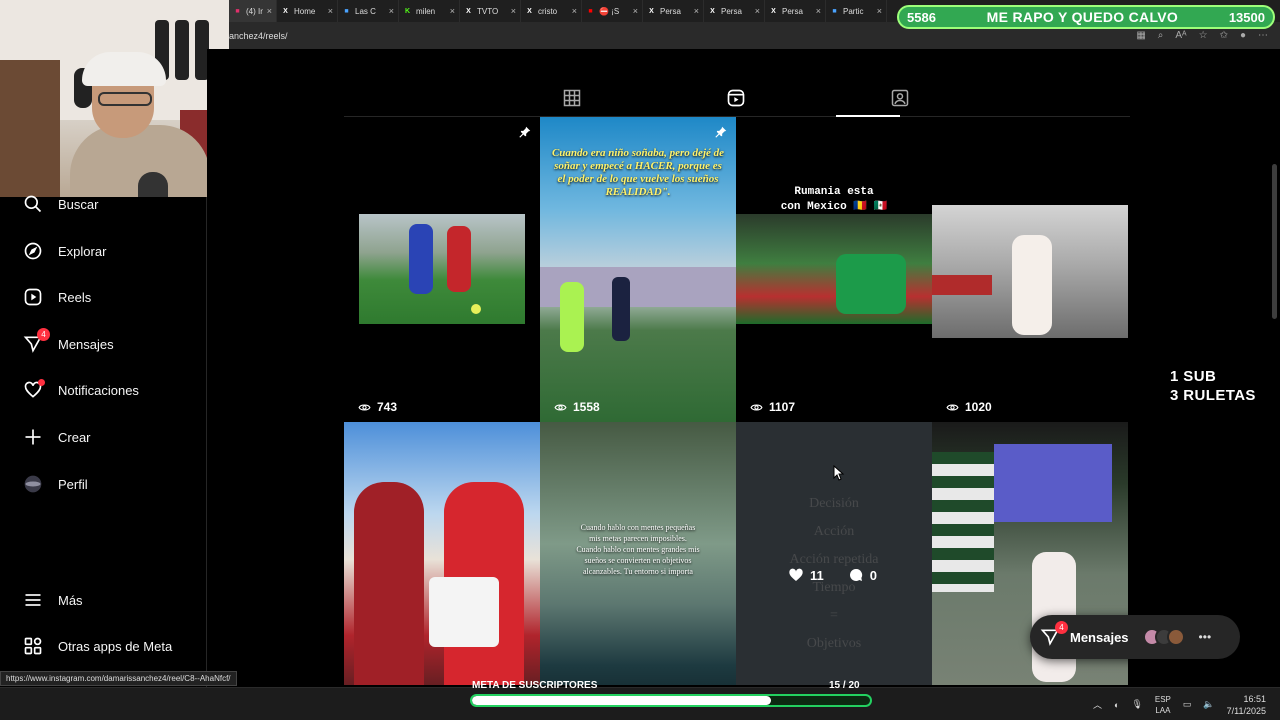 The height and width of the screenshot is (720, 1280). Describe the element at coordinates (1097, 704) in the screenshot. I see `tray-chevron-icon: ︿` at that location.